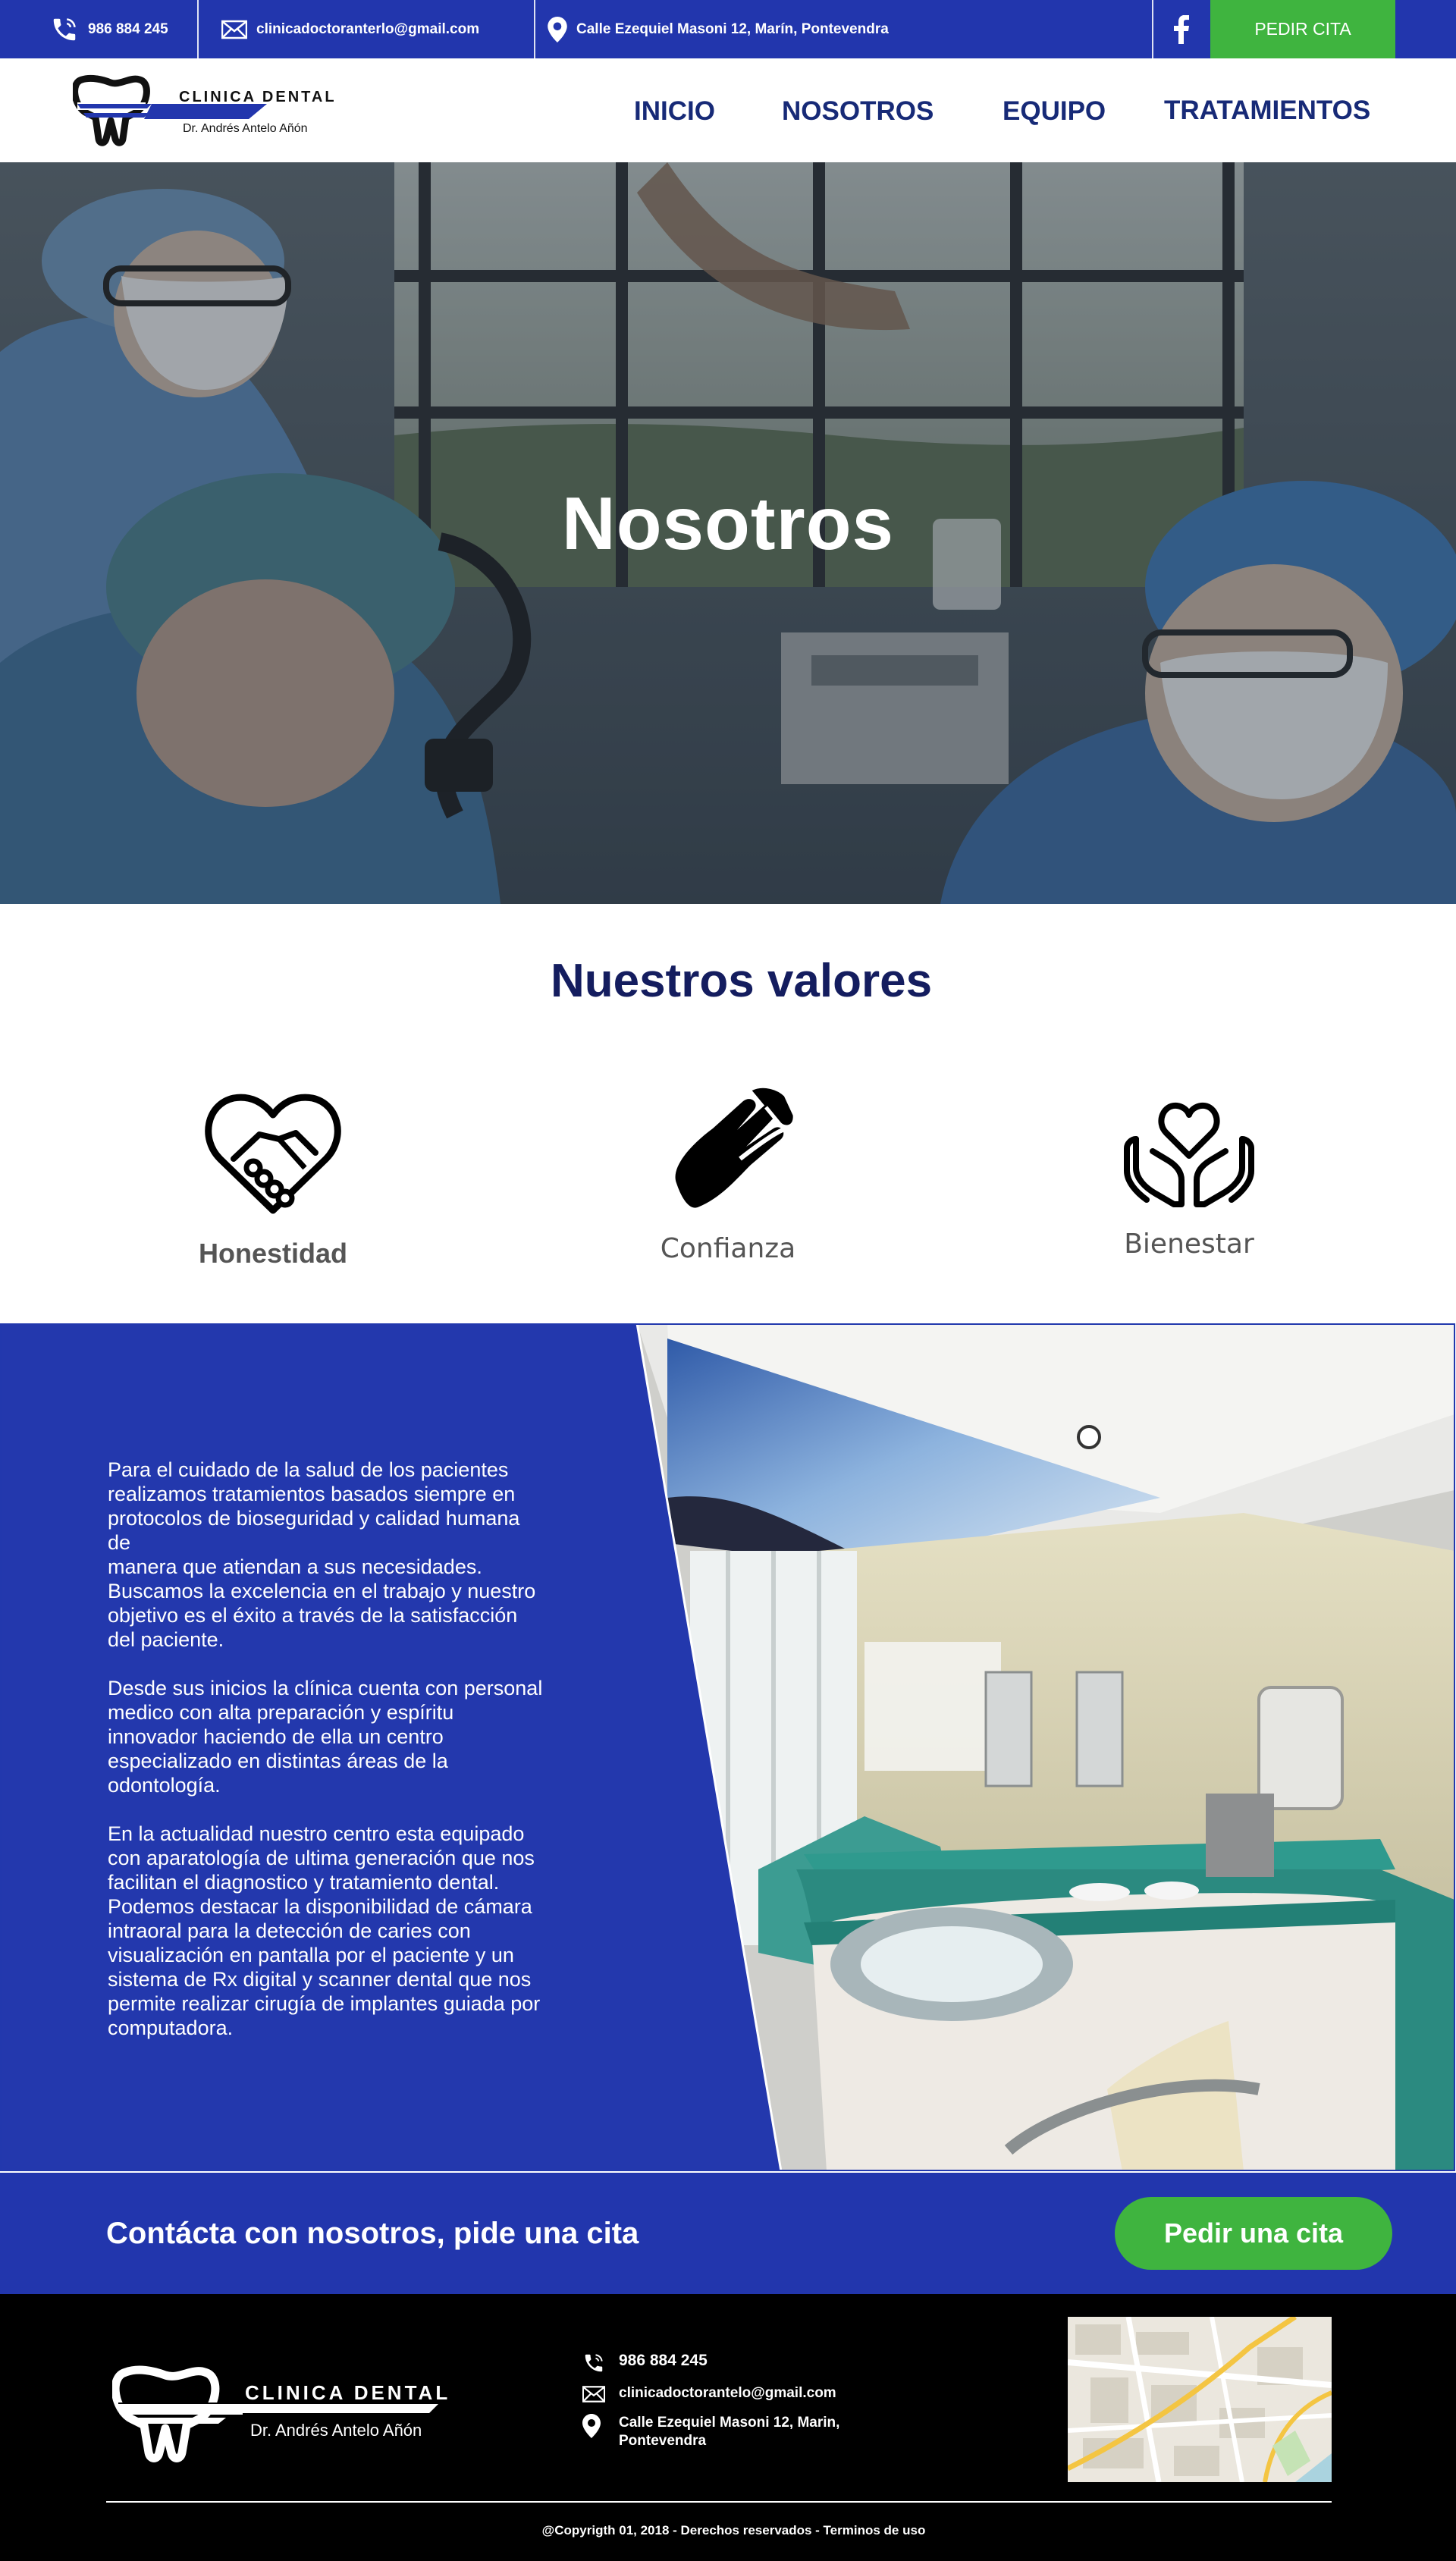 This screenshot has width=1456, height=2561. I want to click on location-map, so click(1200, 2399).